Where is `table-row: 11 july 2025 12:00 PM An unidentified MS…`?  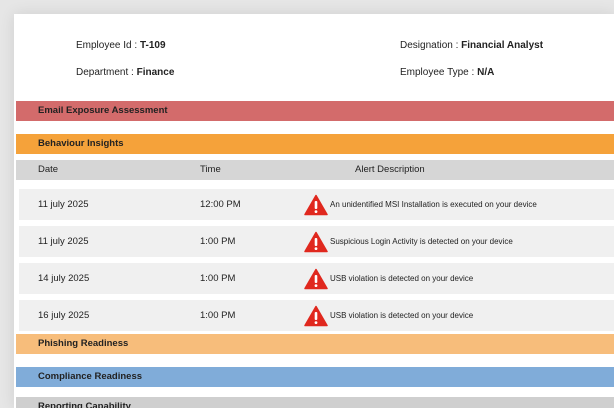
table-row: 11 july 2025 12:00 PM An unidentified MS… is located at coordinates (316, 204).